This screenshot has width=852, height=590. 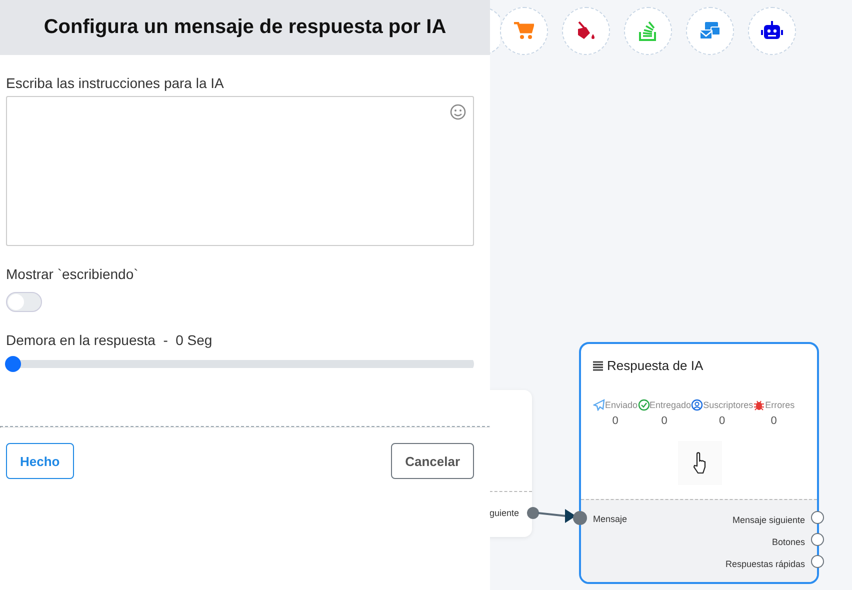 I want to click on field-label: Escriba las instrucciones para la IA, so click(x=115, y=83).